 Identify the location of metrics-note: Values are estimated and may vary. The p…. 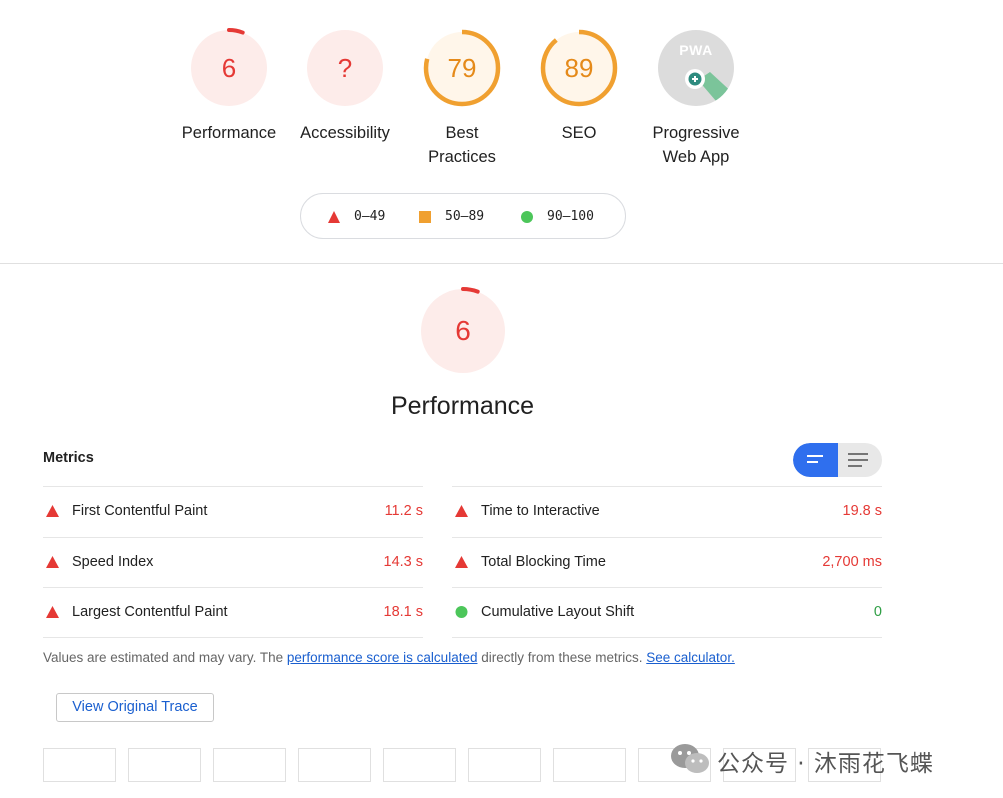
(389, 657).